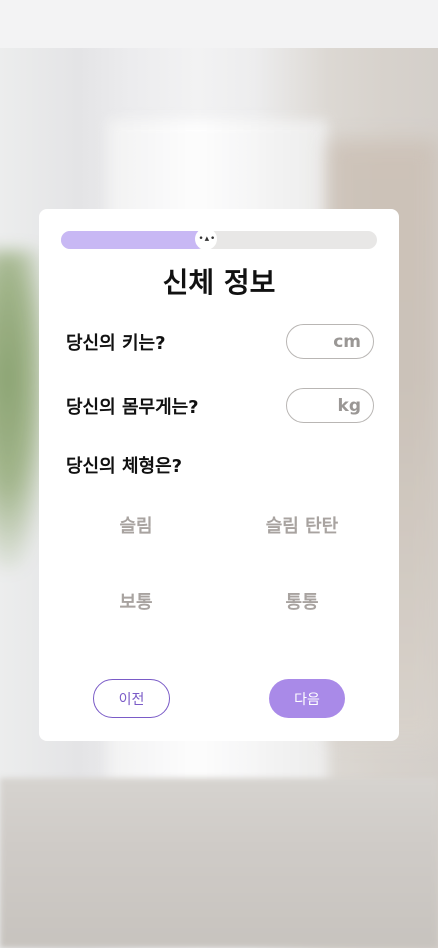  I want to click on next-button: 다음, so click(307, 698).